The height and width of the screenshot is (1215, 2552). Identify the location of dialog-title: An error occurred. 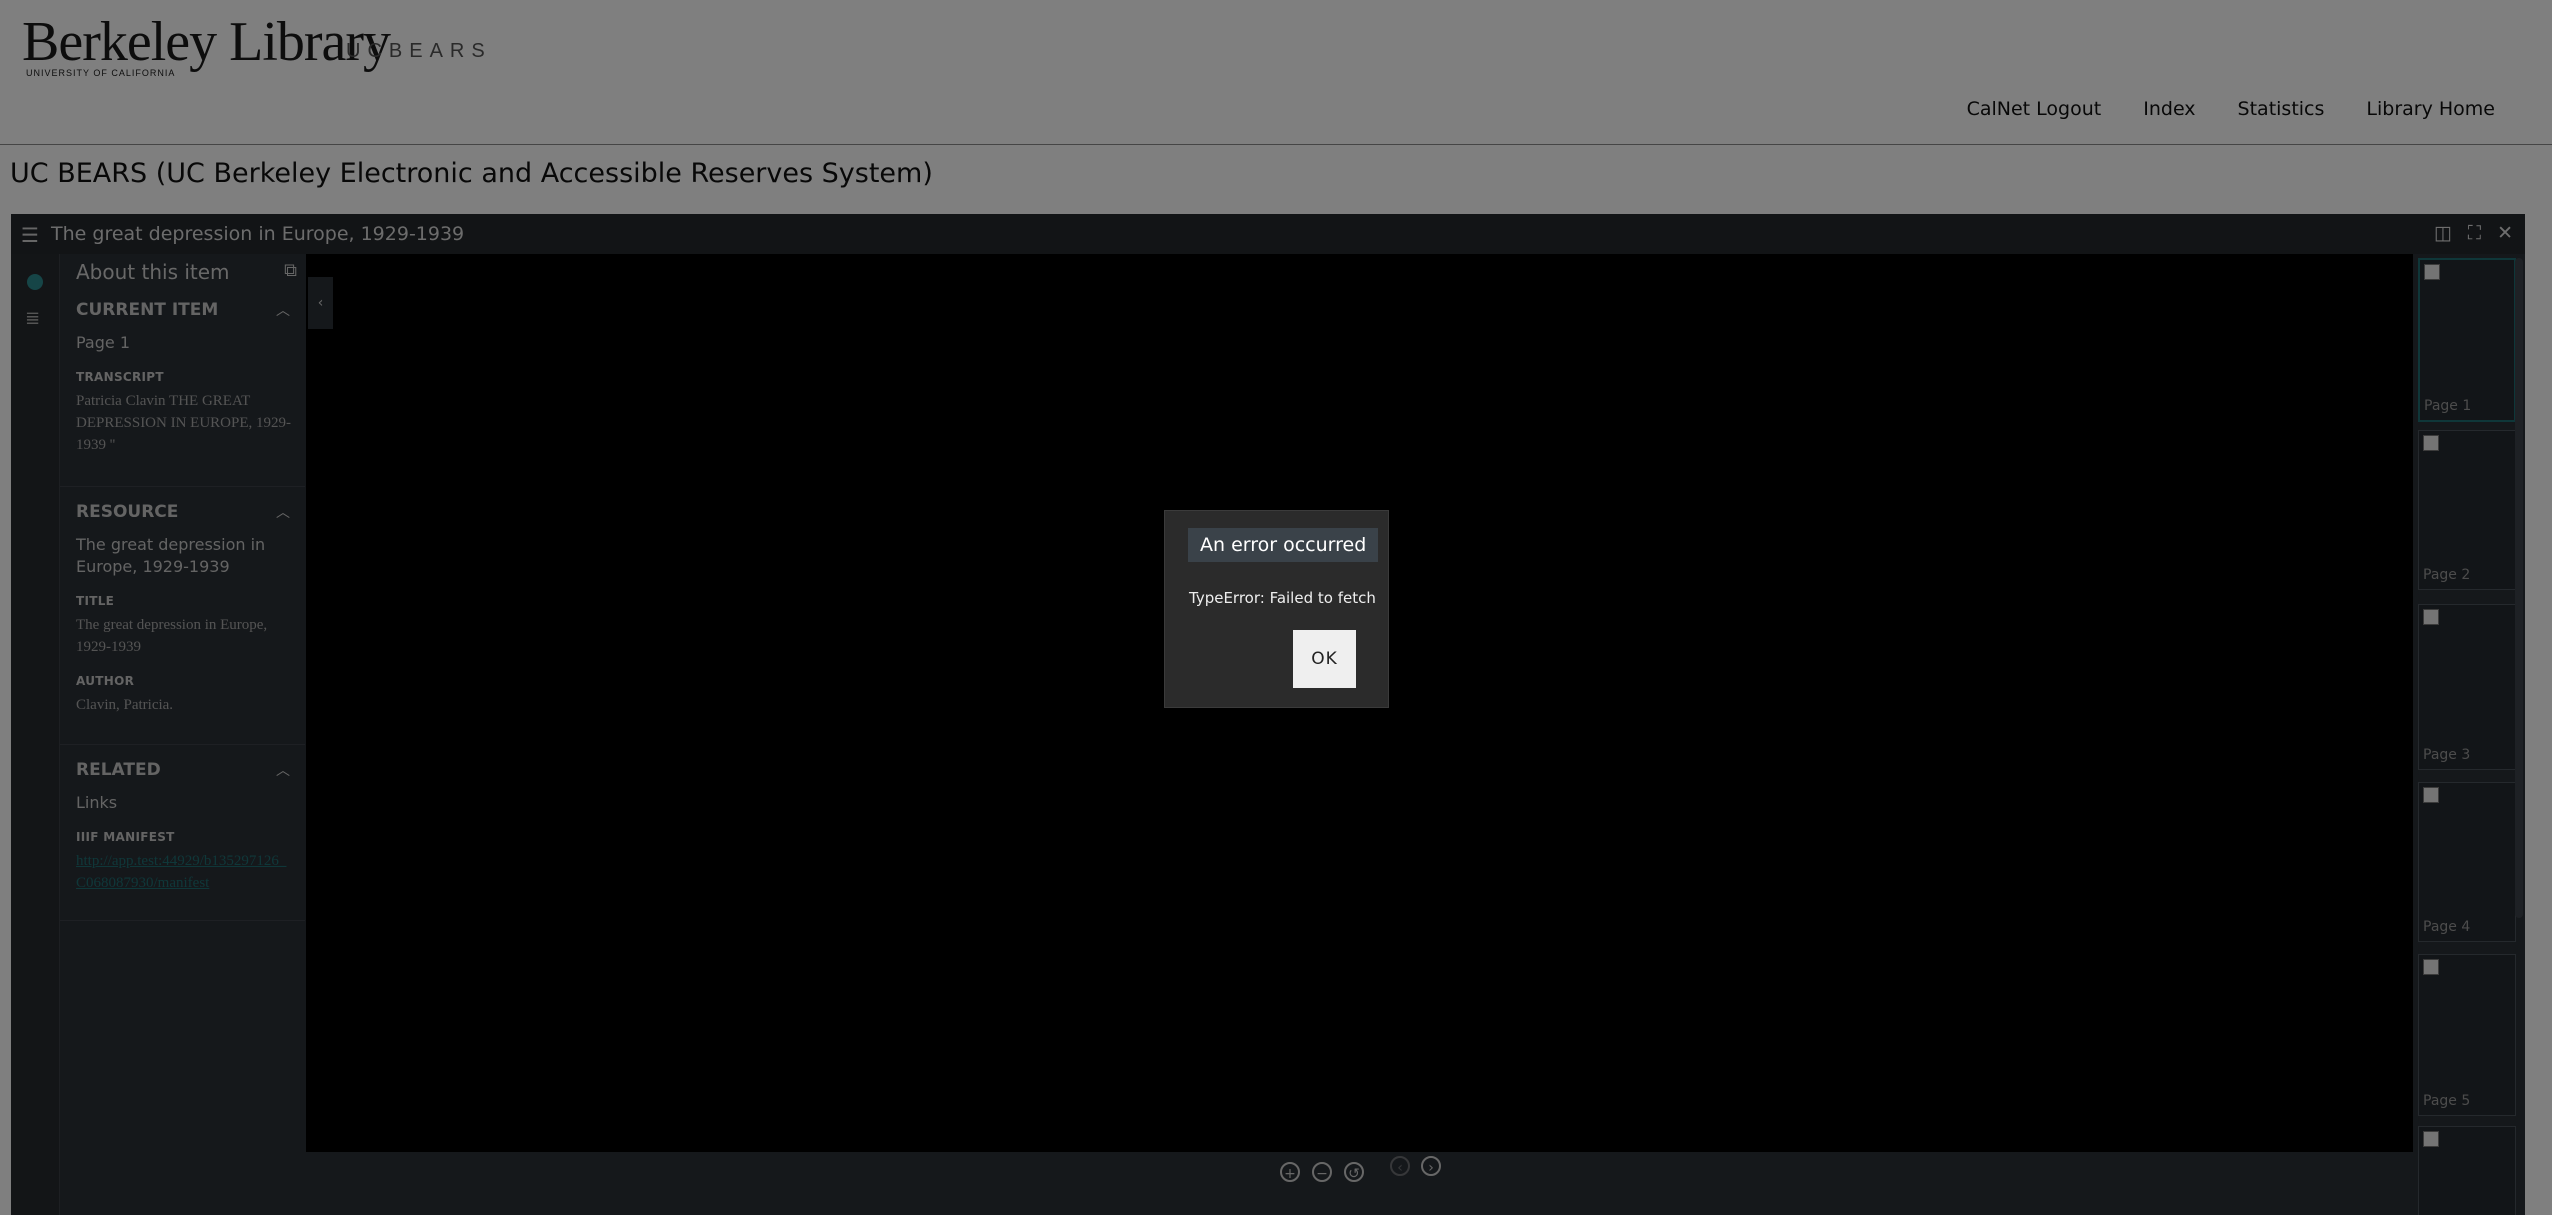
(1283, 545).